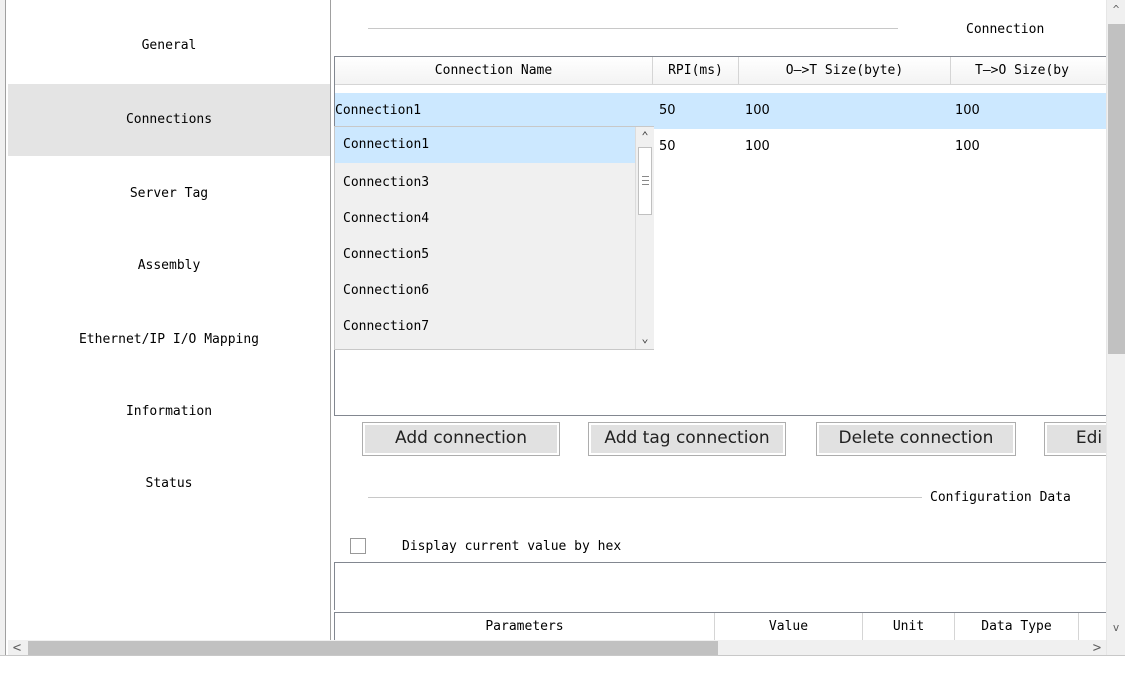 The height and width of the screenshot is (673, 1125). I want to click on table-row: Connection1 50 100 100, so click(720, 111).